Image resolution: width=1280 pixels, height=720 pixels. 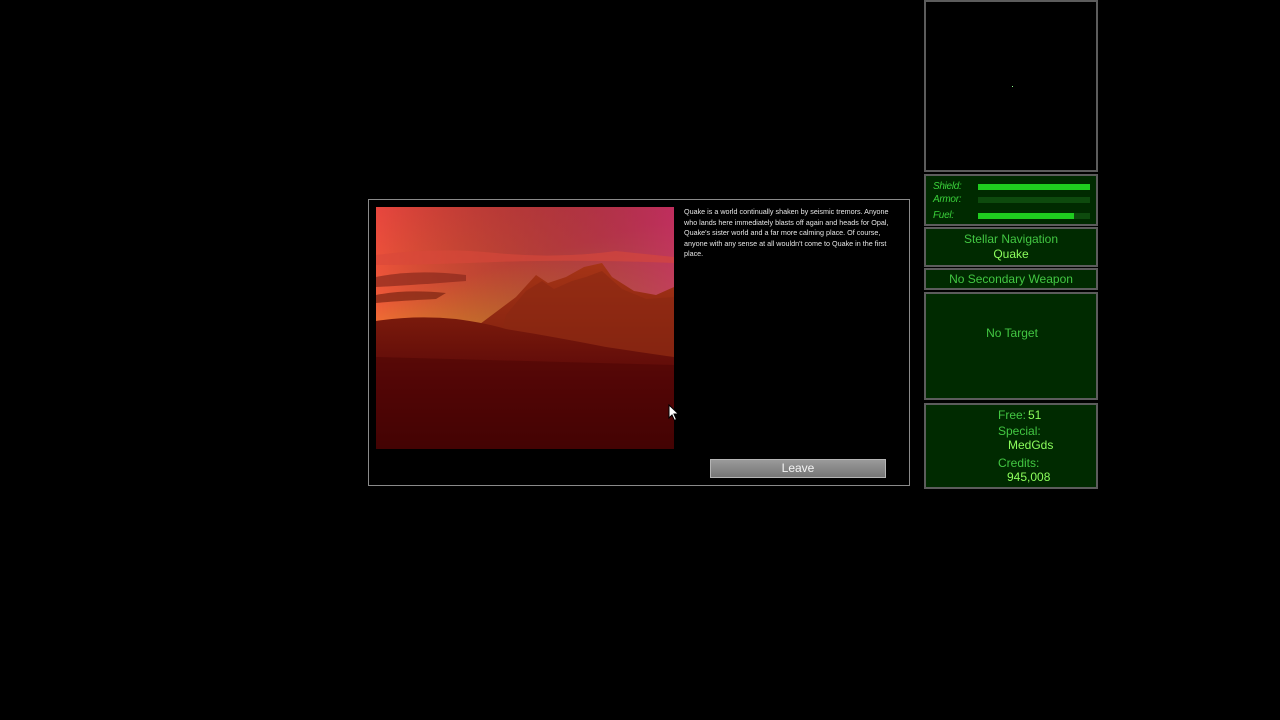 I want to click on stellar-navigation-panel: Stellar Navigation Quake, so click(x=1011, y=247).